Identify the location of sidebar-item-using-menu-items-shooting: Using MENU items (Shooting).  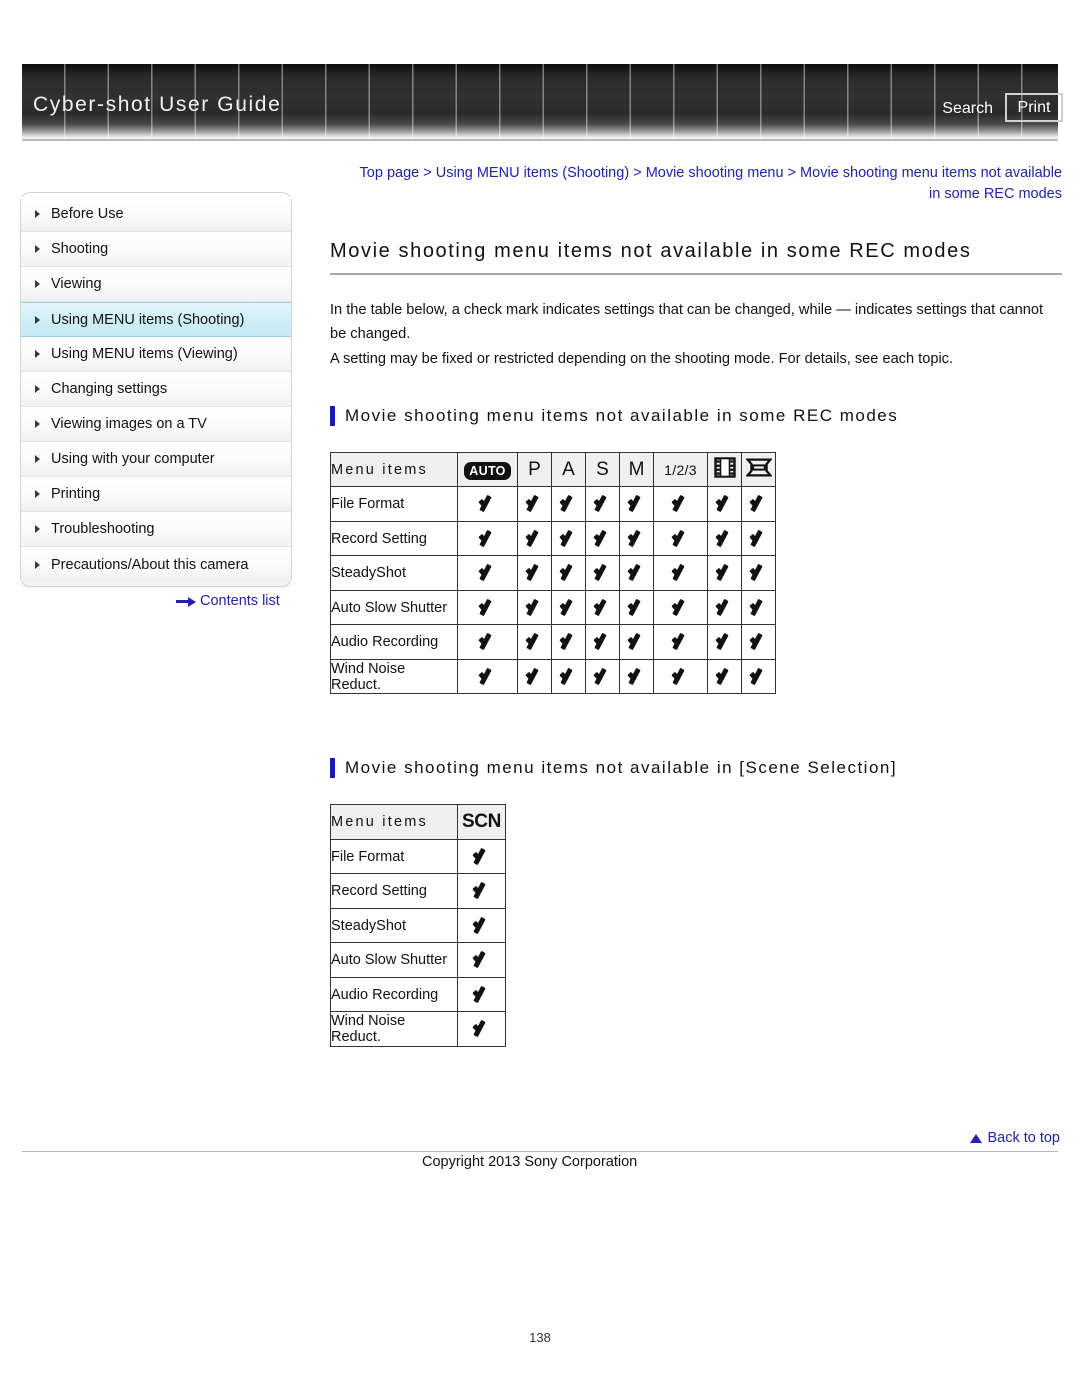
(156, 319).